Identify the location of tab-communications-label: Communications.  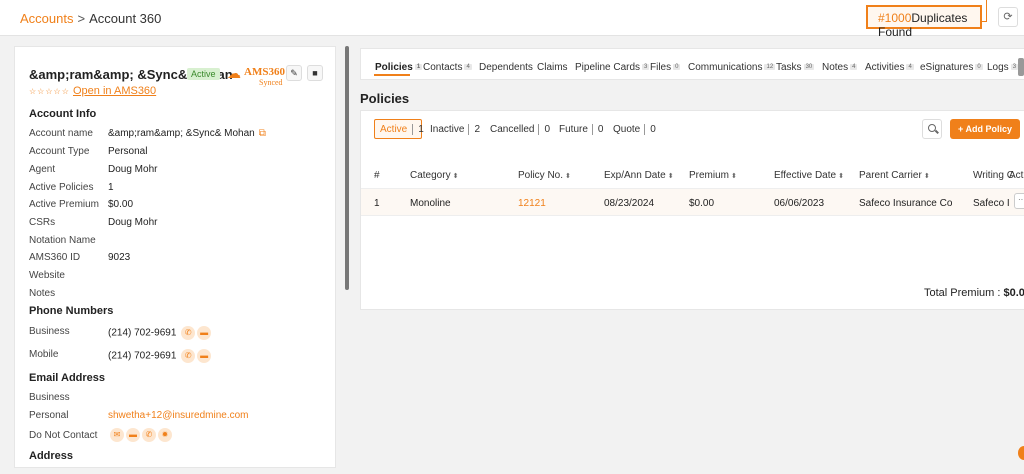
(725, 67).